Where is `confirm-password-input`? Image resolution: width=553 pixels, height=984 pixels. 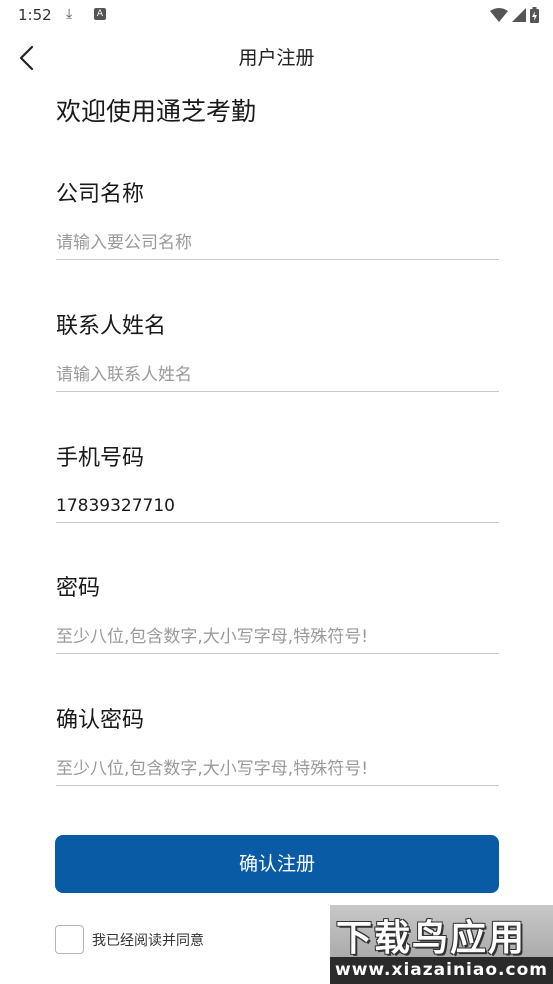
confirm-password-input is located at coordinates (277, 769).